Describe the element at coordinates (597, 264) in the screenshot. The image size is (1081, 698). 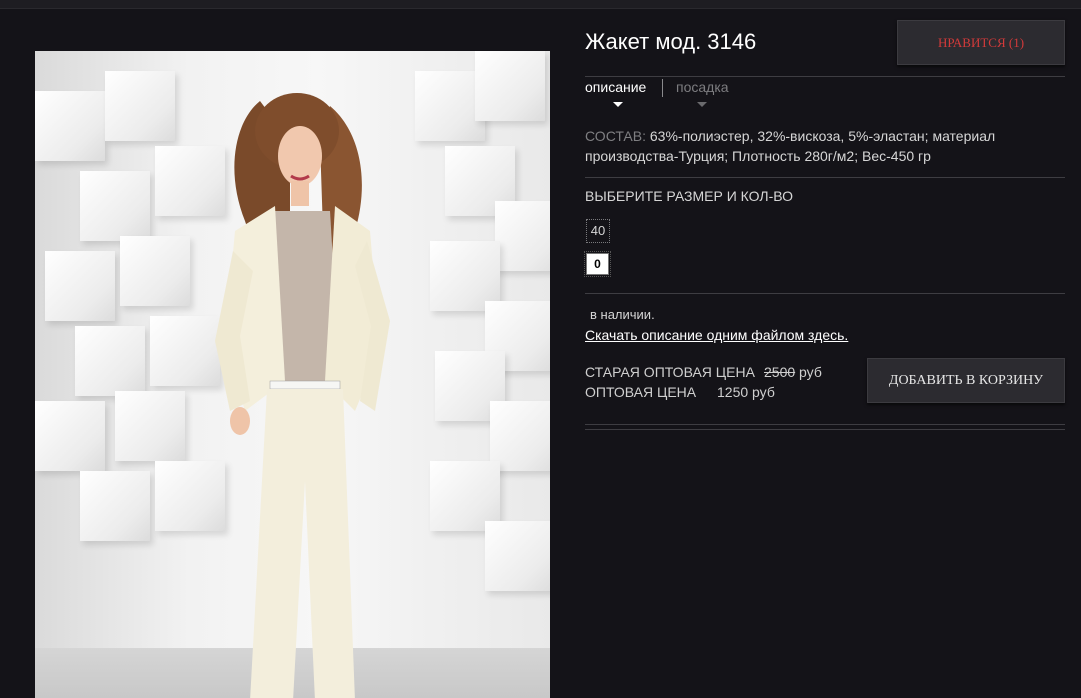
I see `quantity-input` at that location.